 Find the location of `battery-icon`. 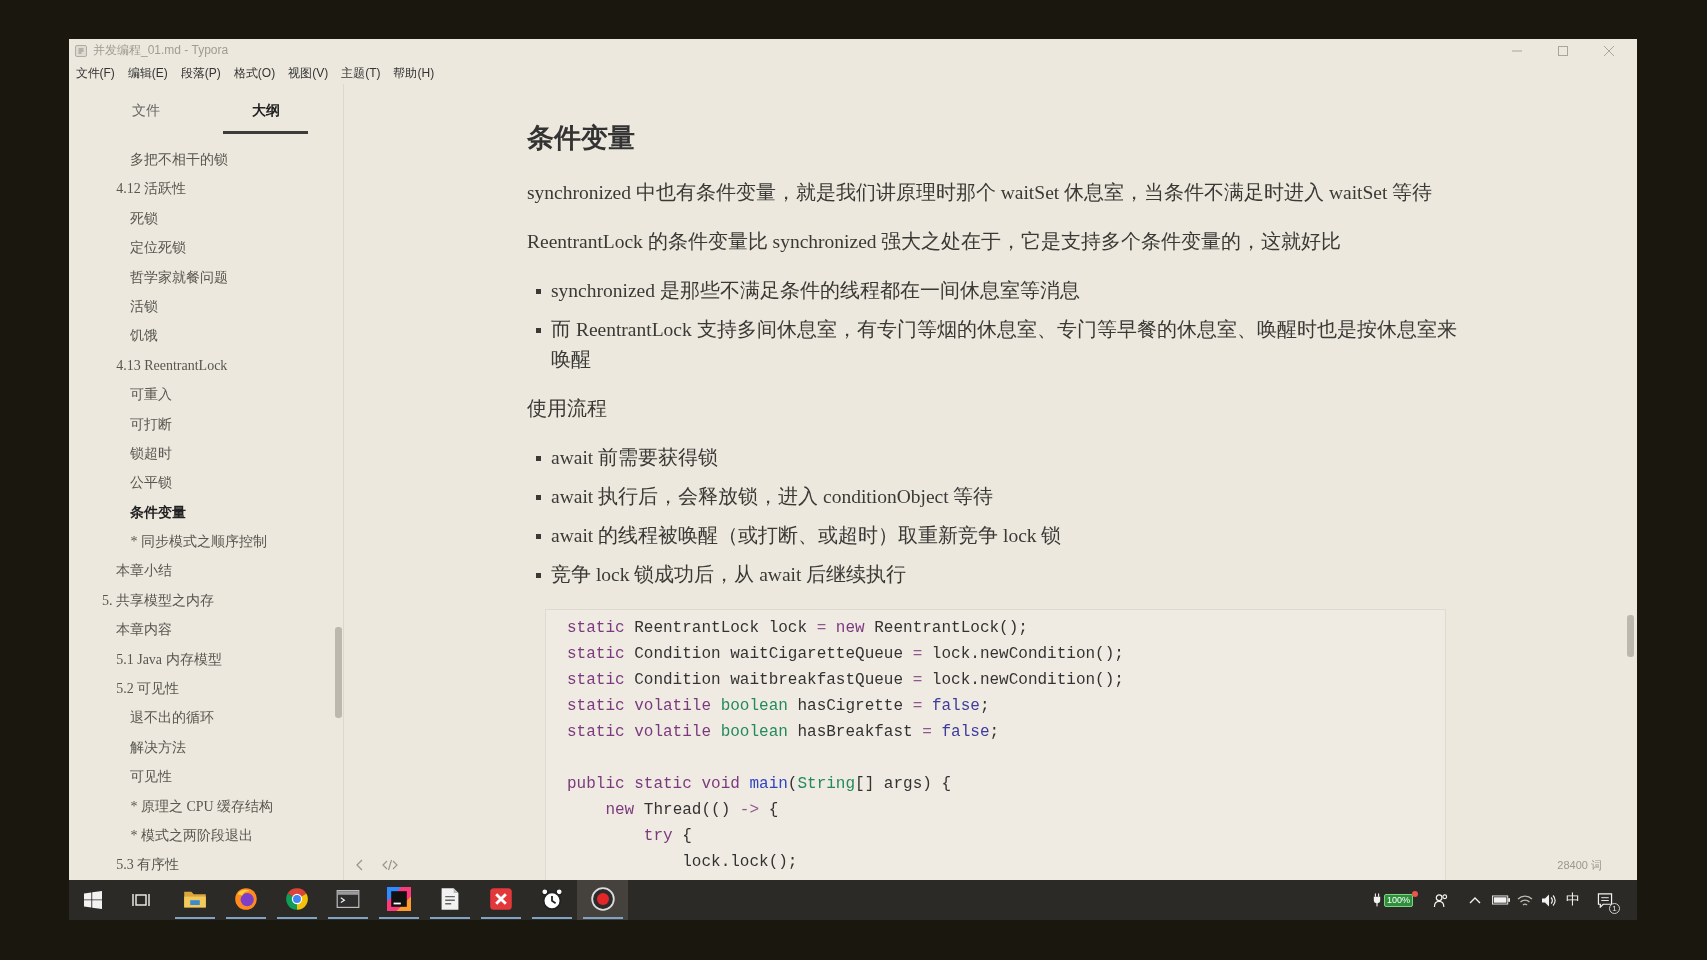

battery-icon is located at coordinates (1501, 900).